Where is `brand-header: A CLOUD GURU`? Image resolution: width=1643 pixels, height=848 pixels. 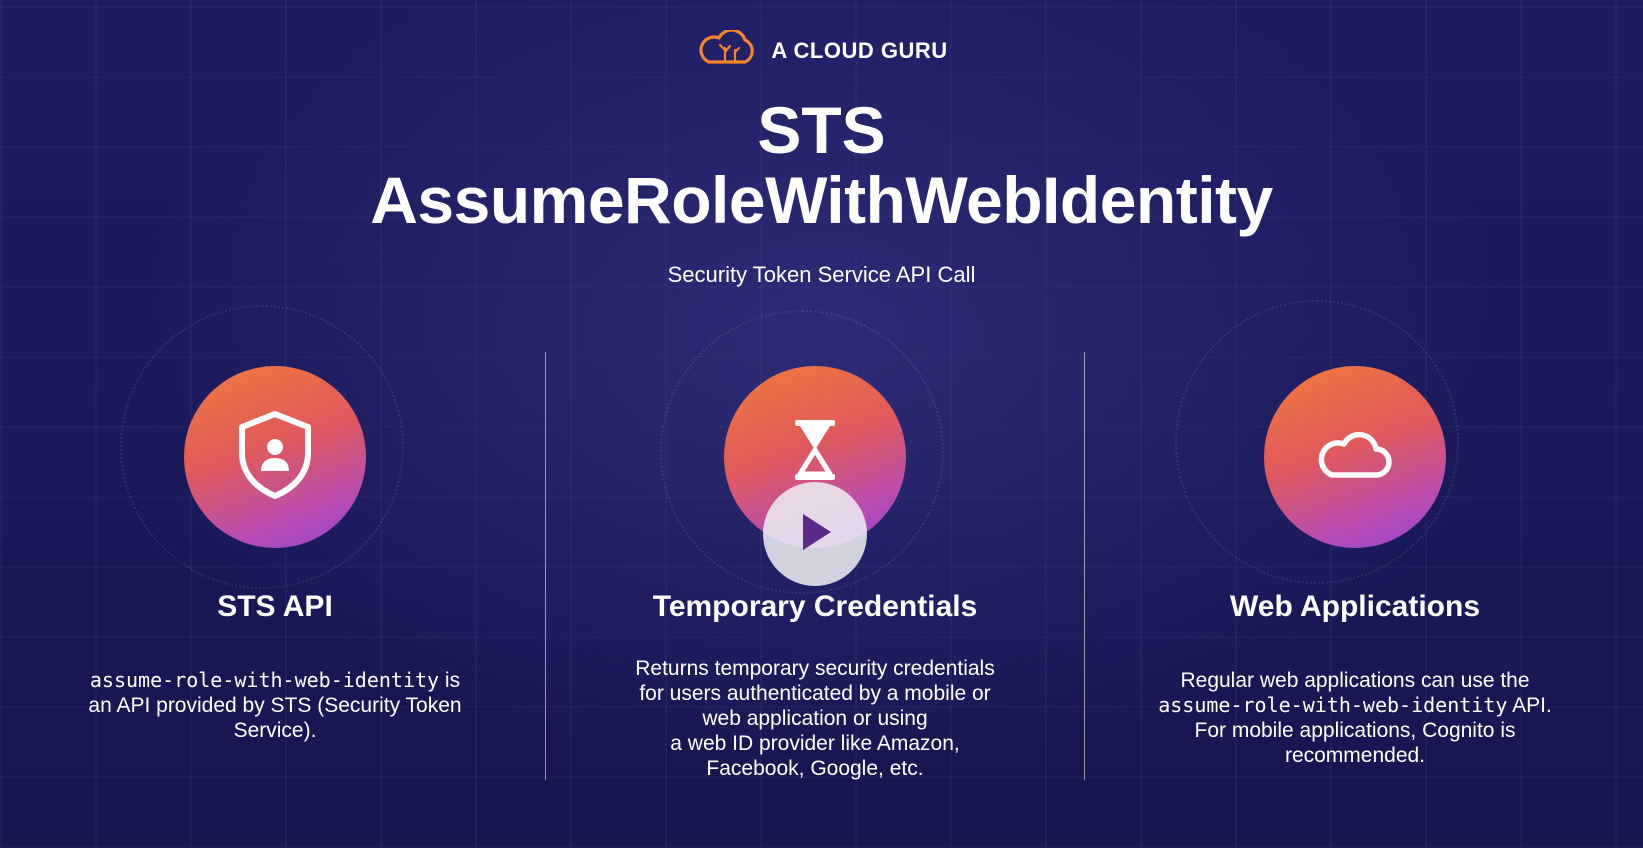
brand-header: A CLOUD GURU is located at coordinates (821, 49).